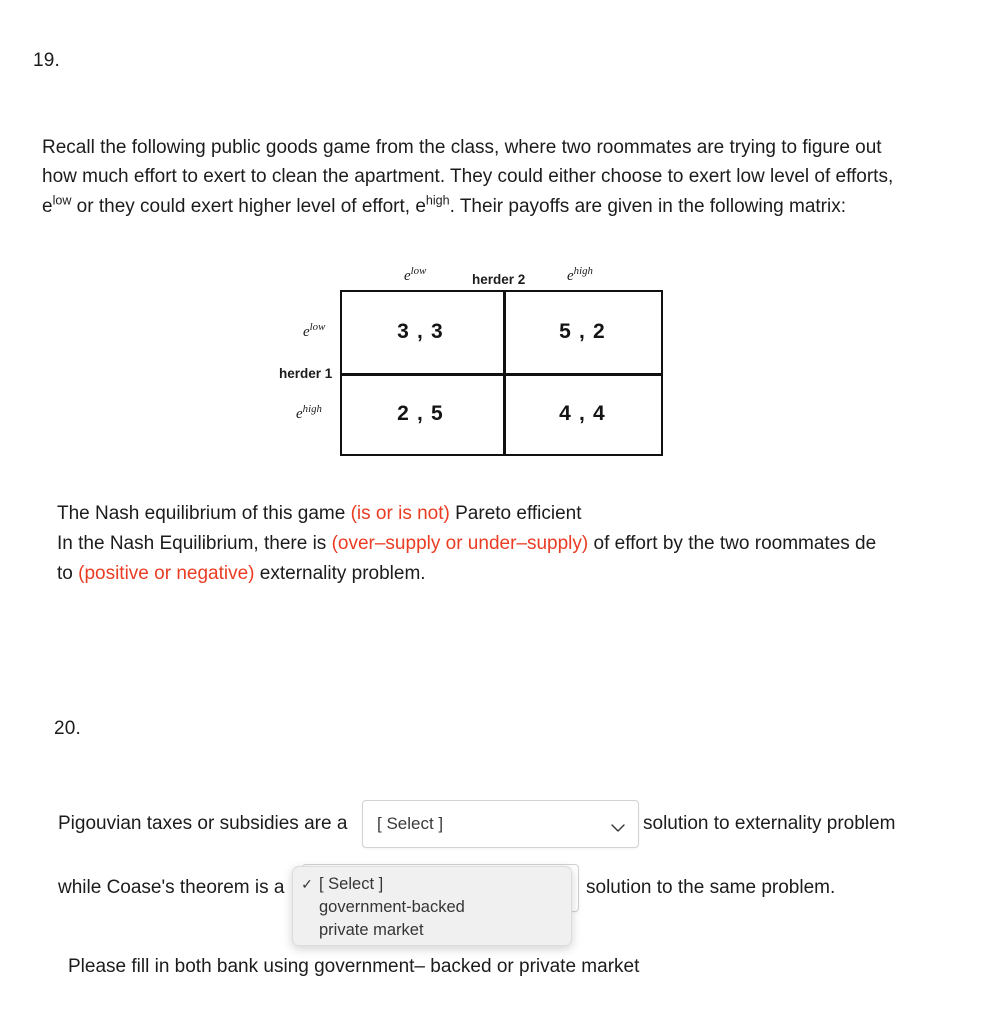 The image size is (999, 1024). Describe the element at coordinates (194, 543) in the screenshot. I see `statement-2-prefix: In the Nash Equilibrium, there is` at that location.